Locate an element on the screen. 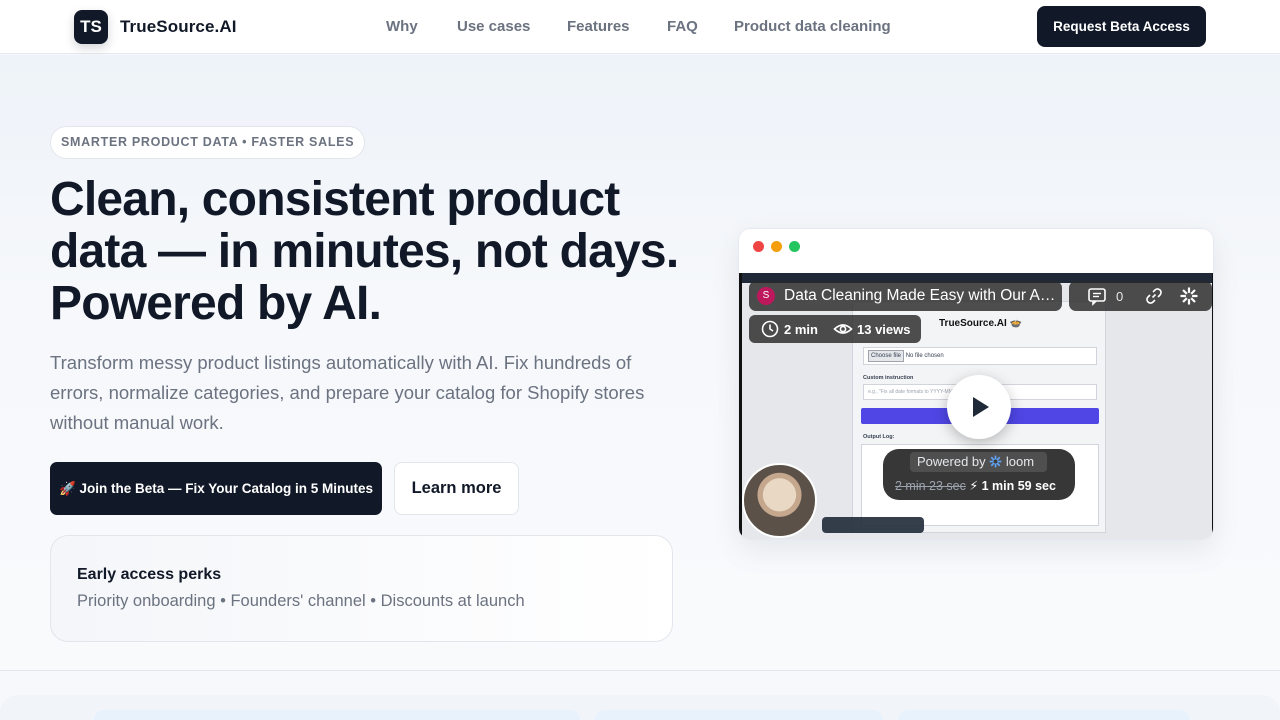 This screenshot has width=1280, height=720. loom-star-icon is located at coordinates (995, 461).